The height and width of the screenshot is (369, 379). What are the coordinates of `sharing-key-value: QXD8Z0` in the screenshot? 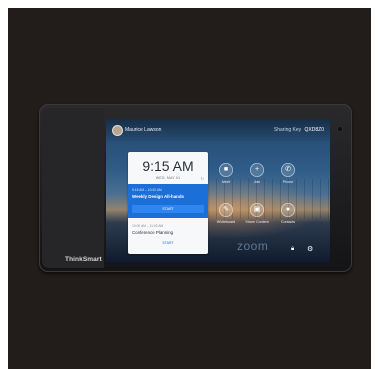 It's located at (314, 130).